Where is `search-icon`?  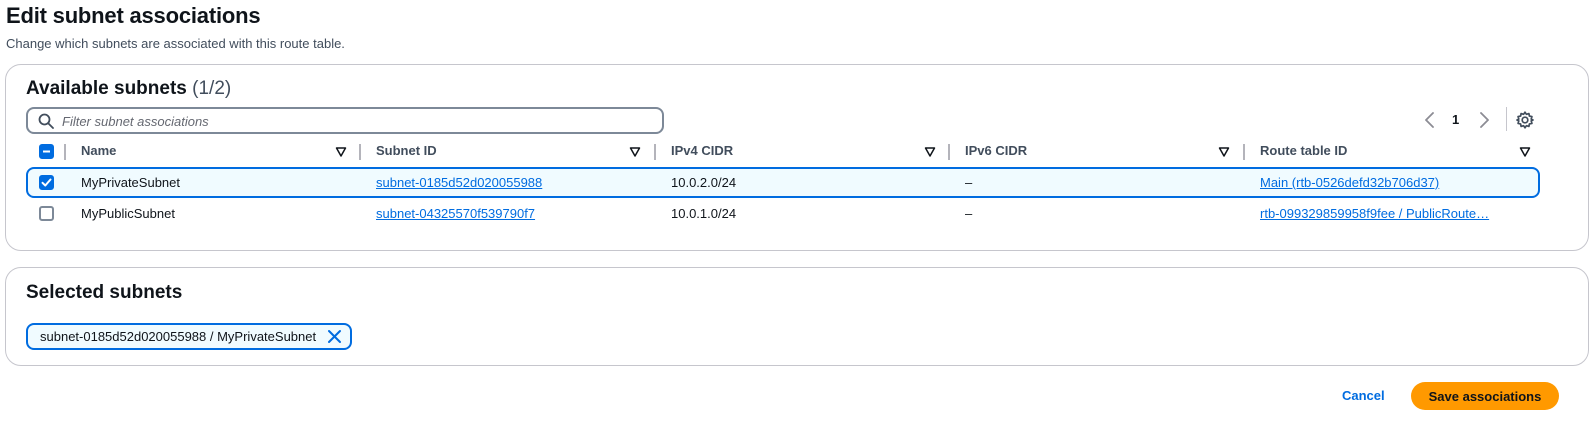 search-icon is located at coordinates (46, 121).